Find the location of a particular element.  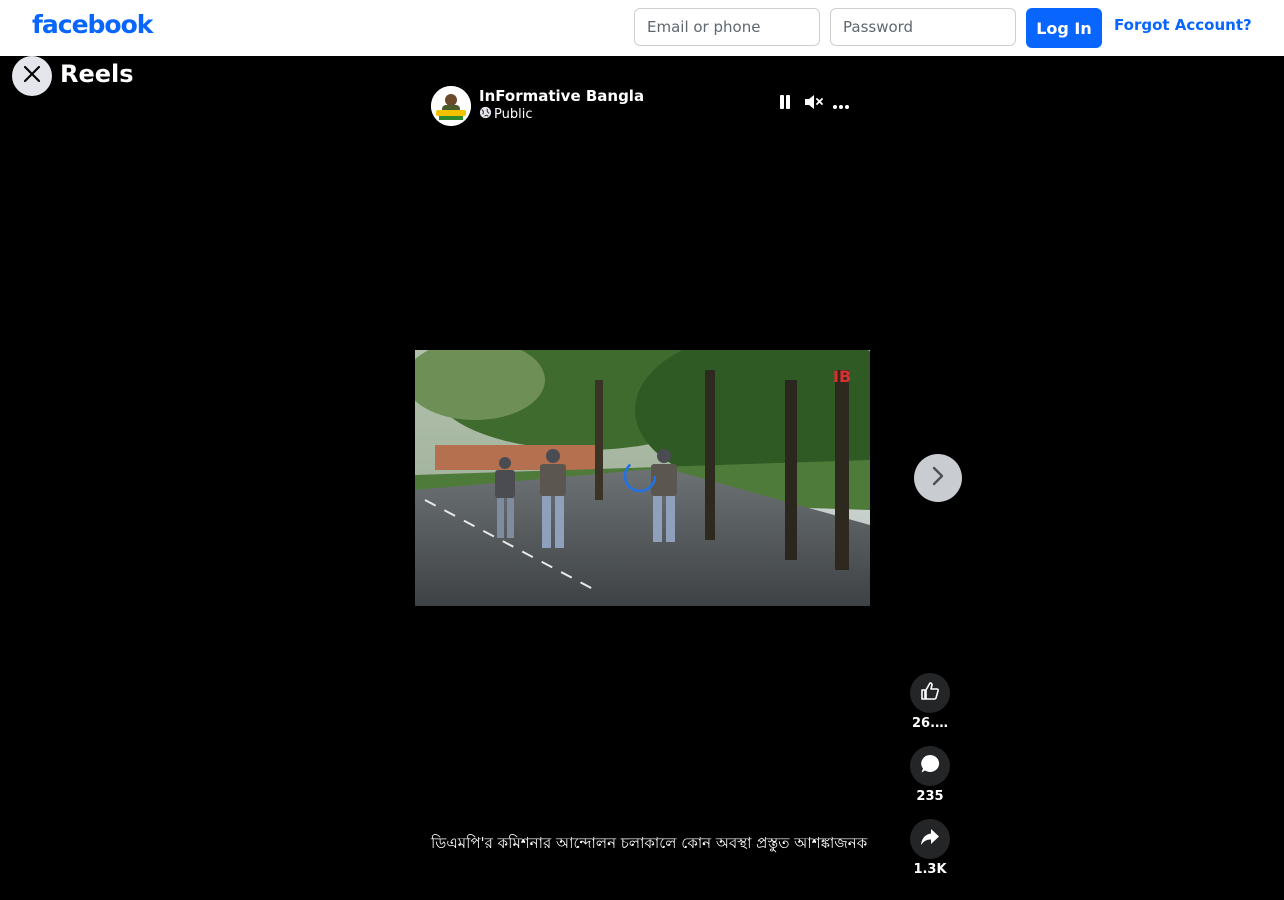

mute-button is located at coordinates (813, 104).